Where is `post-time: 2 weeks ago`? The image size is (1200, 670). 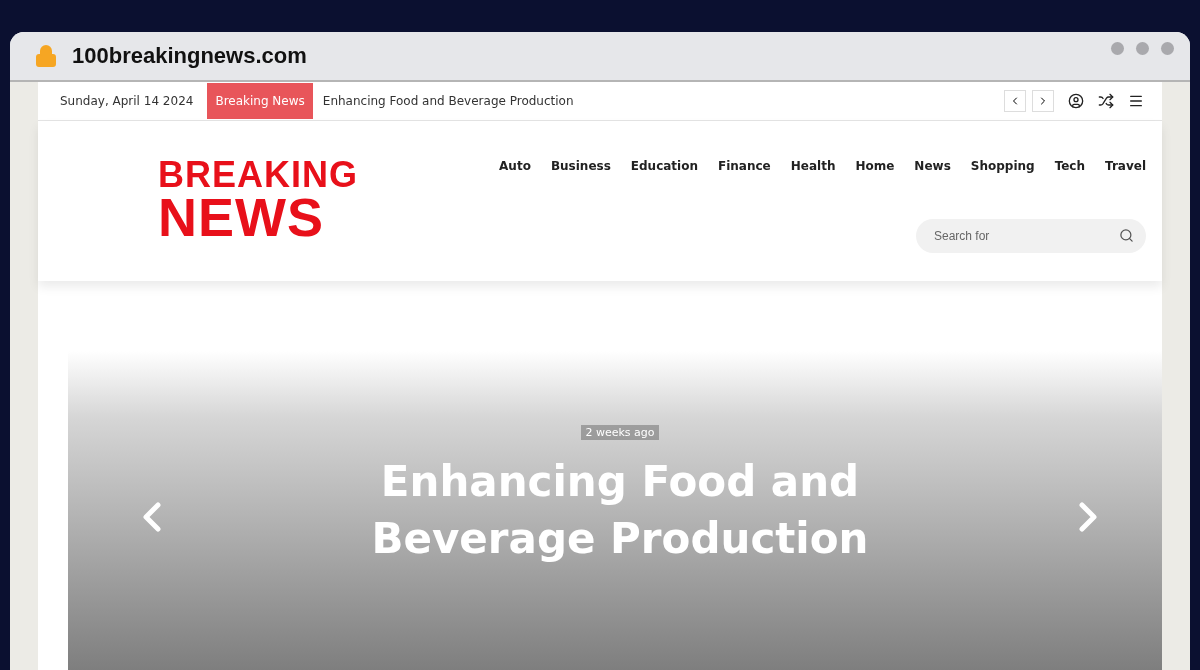
post-time: 2 weeks ago is located at coordinates (620, 433).